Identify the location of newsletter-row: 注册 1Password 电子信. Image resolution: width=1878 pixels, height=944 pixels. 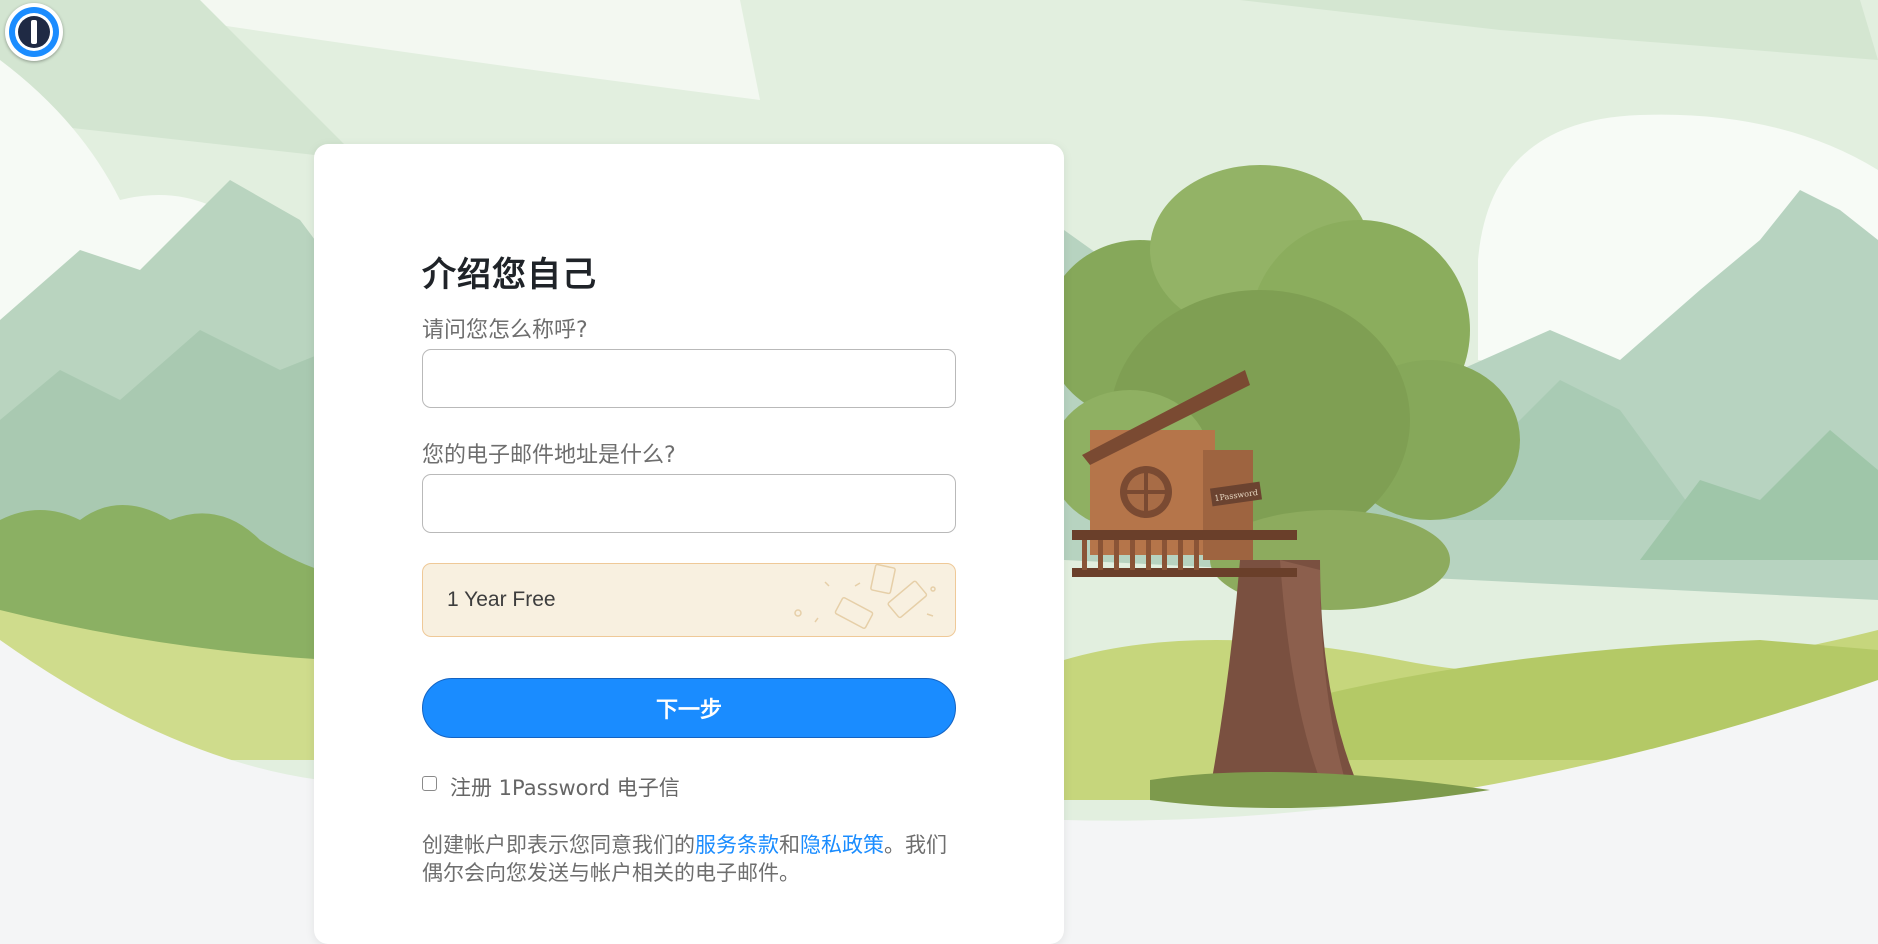
(551, 787).